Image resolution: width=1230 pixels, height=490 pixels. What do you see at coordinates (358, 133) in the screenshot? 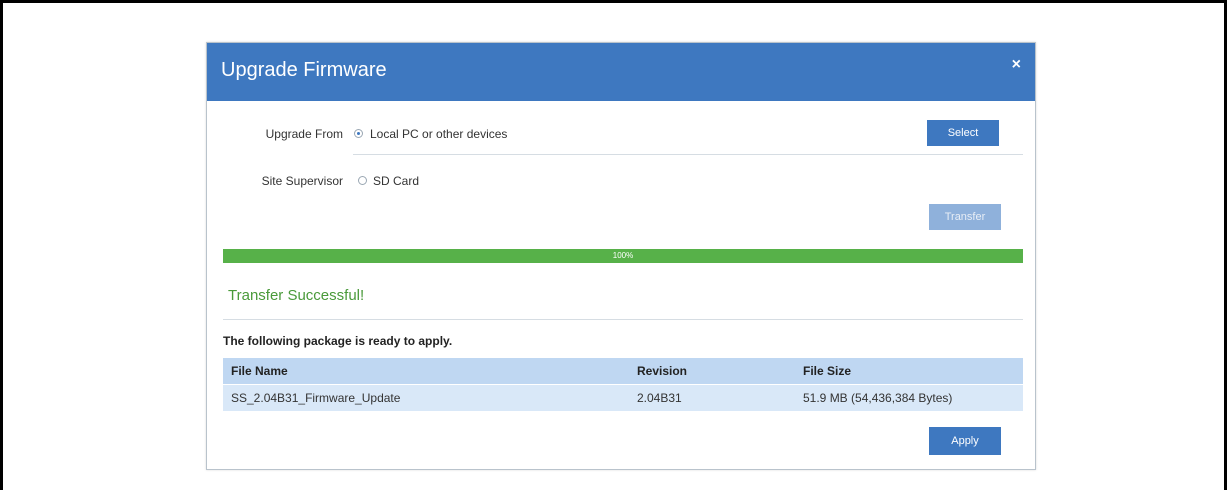
I see `radio-local-pc` at bounding box center [358, 133].